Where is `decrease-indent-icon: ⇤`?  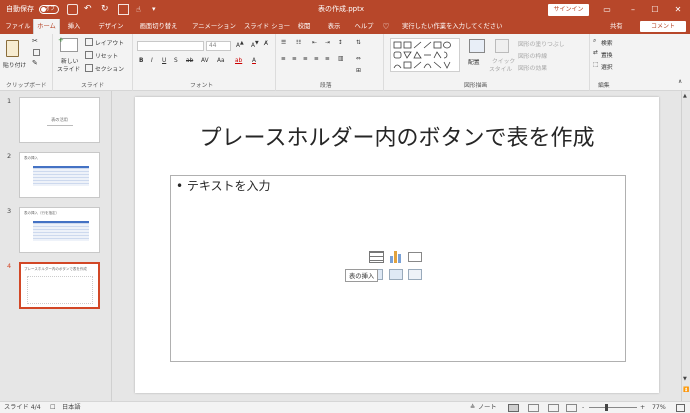
decrease-indent-icon: ⇤ is located at coordinates (314, 43).